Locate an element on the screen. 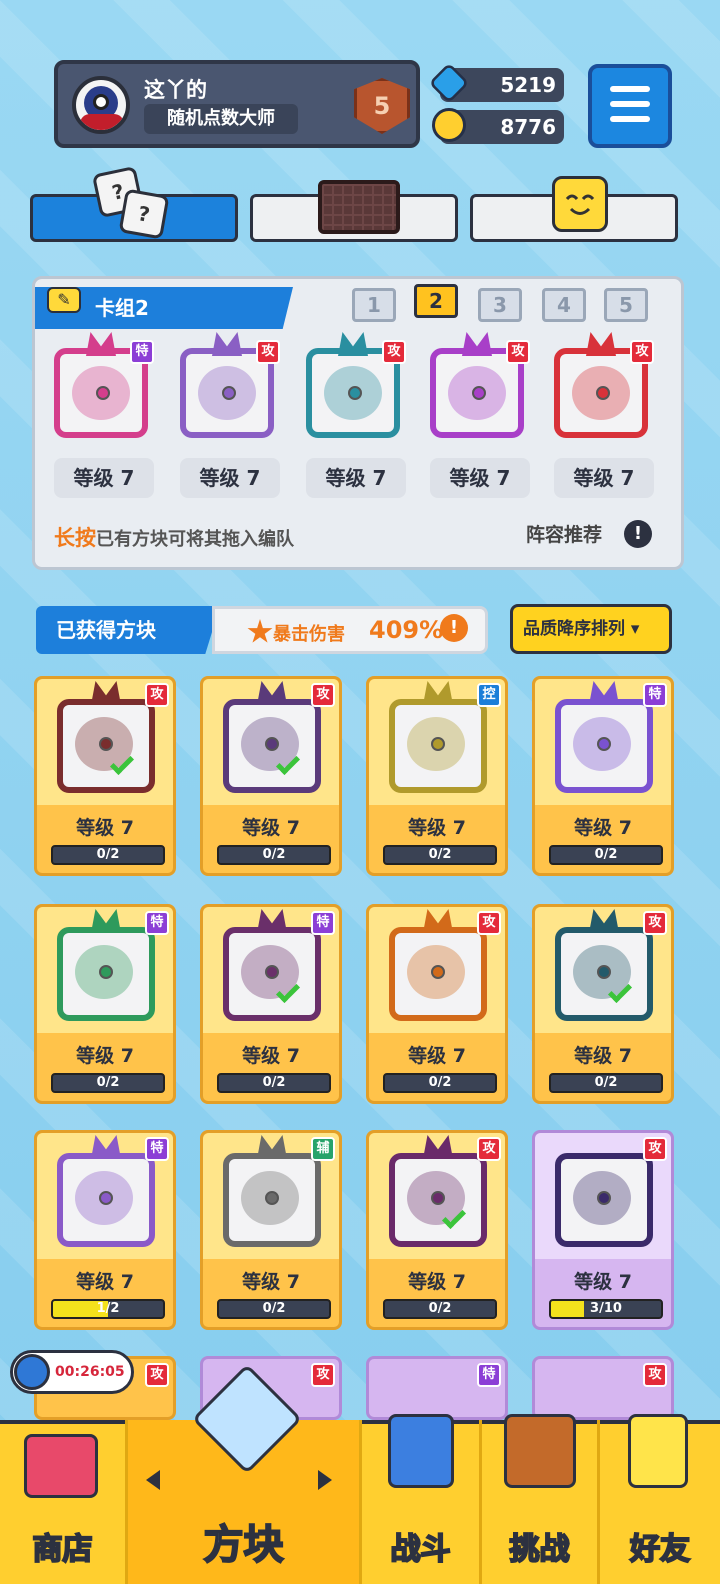 The height and width of the screenshot is (1584, 720). nav-friends: 好友 is located at coordinates (660, 1499).